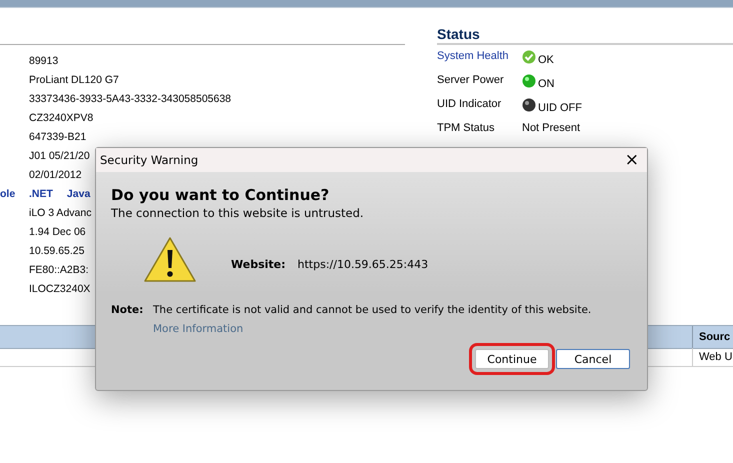 Image resolution: width=733 pixels, height=463 pixels. What do you see at coordinates (711, 337) in the screenshot?
I see `column-header: Sourc` at bounding box center [711, 337].